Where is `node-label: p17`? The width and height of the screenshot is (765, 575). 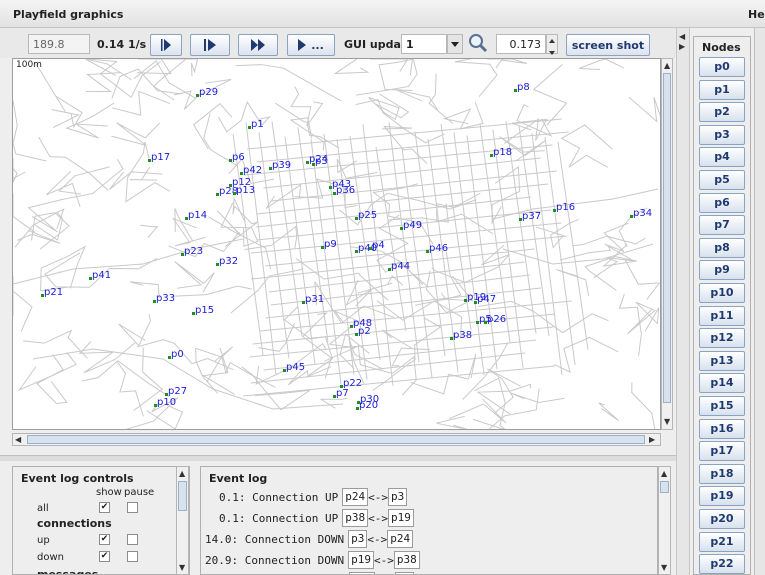 node-label: p17 is located at coordinates (160, 157).